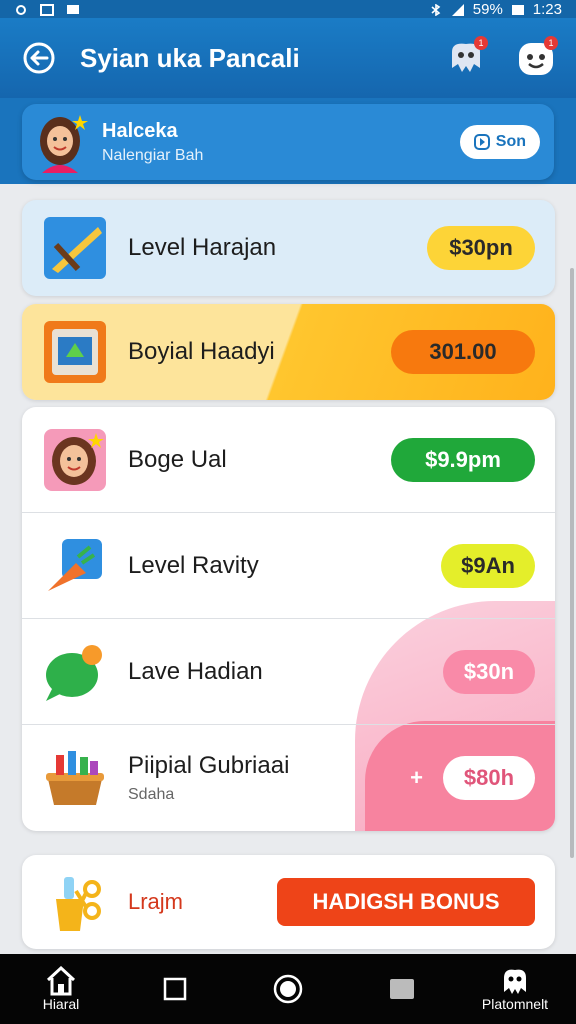 The image size is (576, 1024). I want to click on carrot-cup-icon, so click(75, 566).